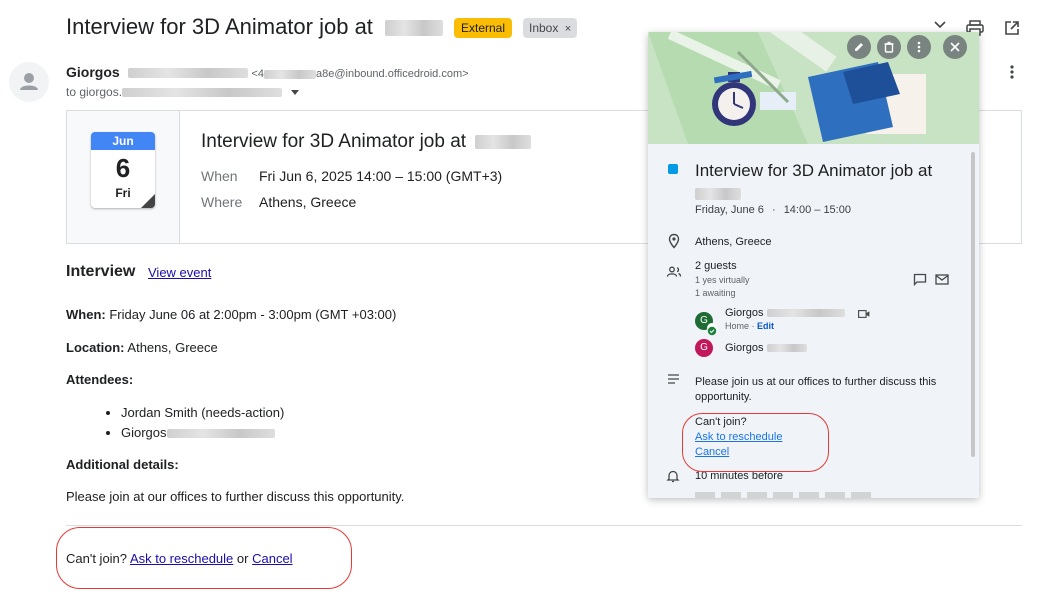 The height and width of the screenshot is (596, 1039). I want to click on calendar-date-icon: Jun 6 Fri, so click(123, 170).